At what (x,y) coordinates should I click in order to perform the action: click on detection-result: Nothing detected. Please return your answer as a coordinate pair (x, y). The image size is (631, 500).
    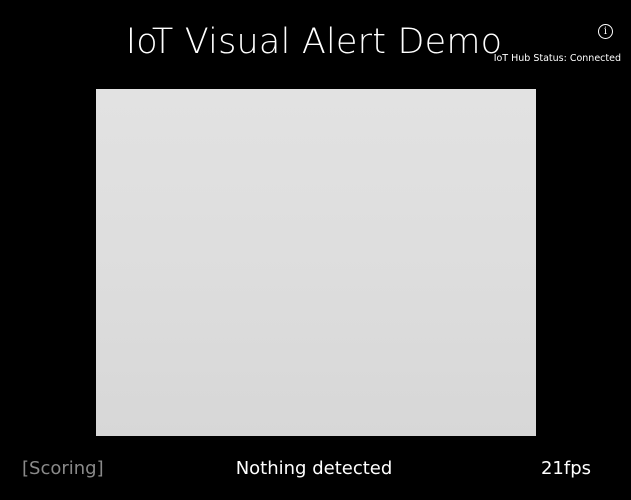
    Looking at the image, I should click on (314, 468).